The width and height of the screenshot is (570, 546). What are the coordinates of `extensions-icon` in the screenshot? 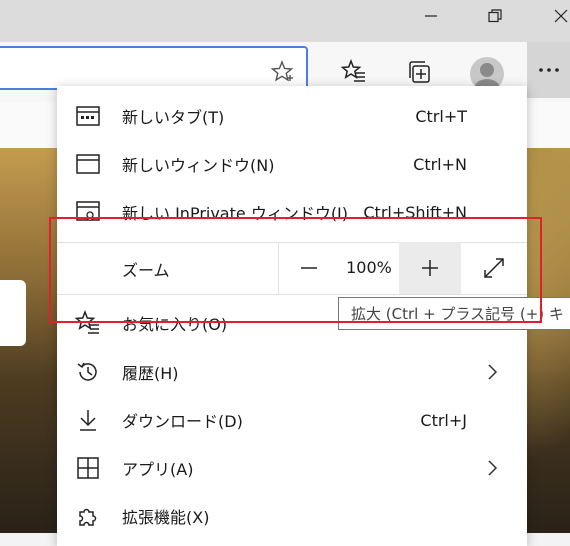 It's located at (88, 516).